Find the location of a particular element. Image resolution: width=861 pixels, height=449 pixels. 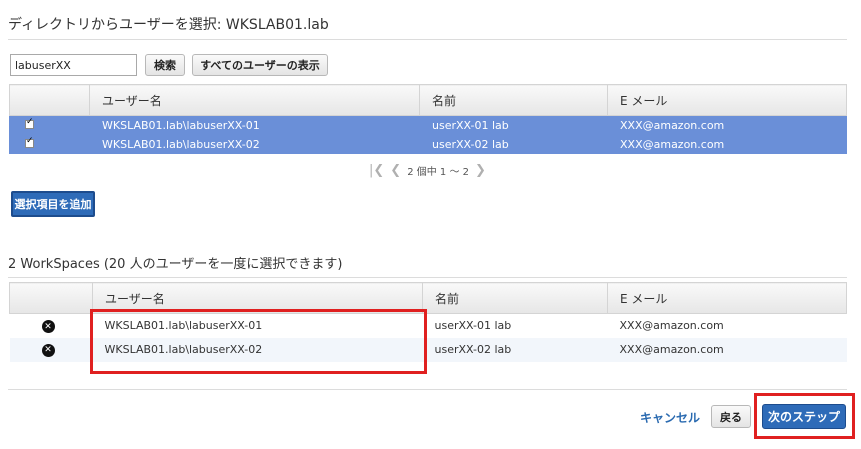

directory-section-title: ディレクトリからユーザーを選択: WKSLAB01.lab is located at coordinates (168, 25).